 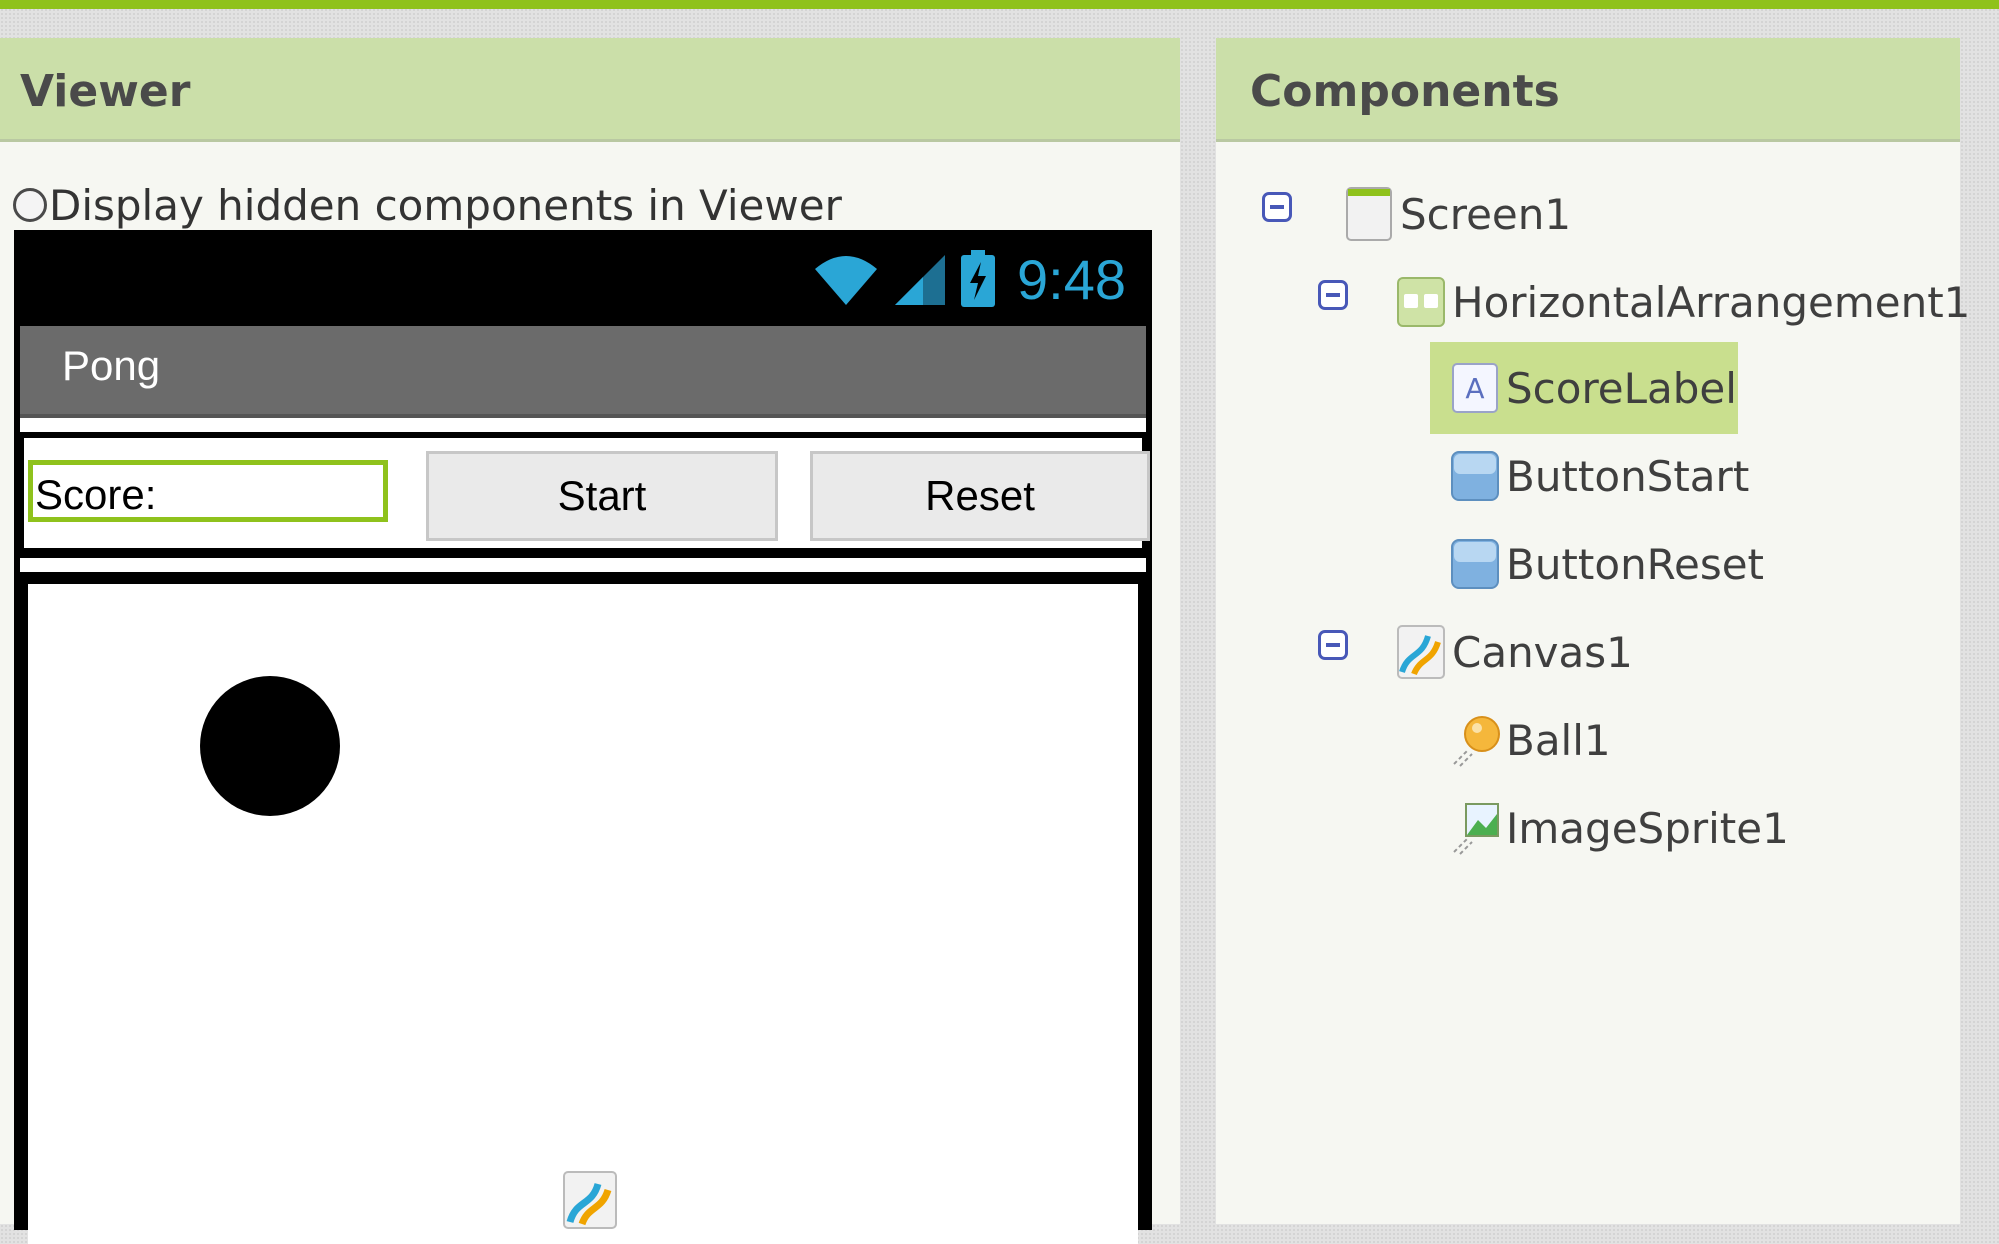 What do you see at coordinates (1486, 214) in the screenshot?
I see `tree-item-label: Screen1` at bounding box center [1486, 214].